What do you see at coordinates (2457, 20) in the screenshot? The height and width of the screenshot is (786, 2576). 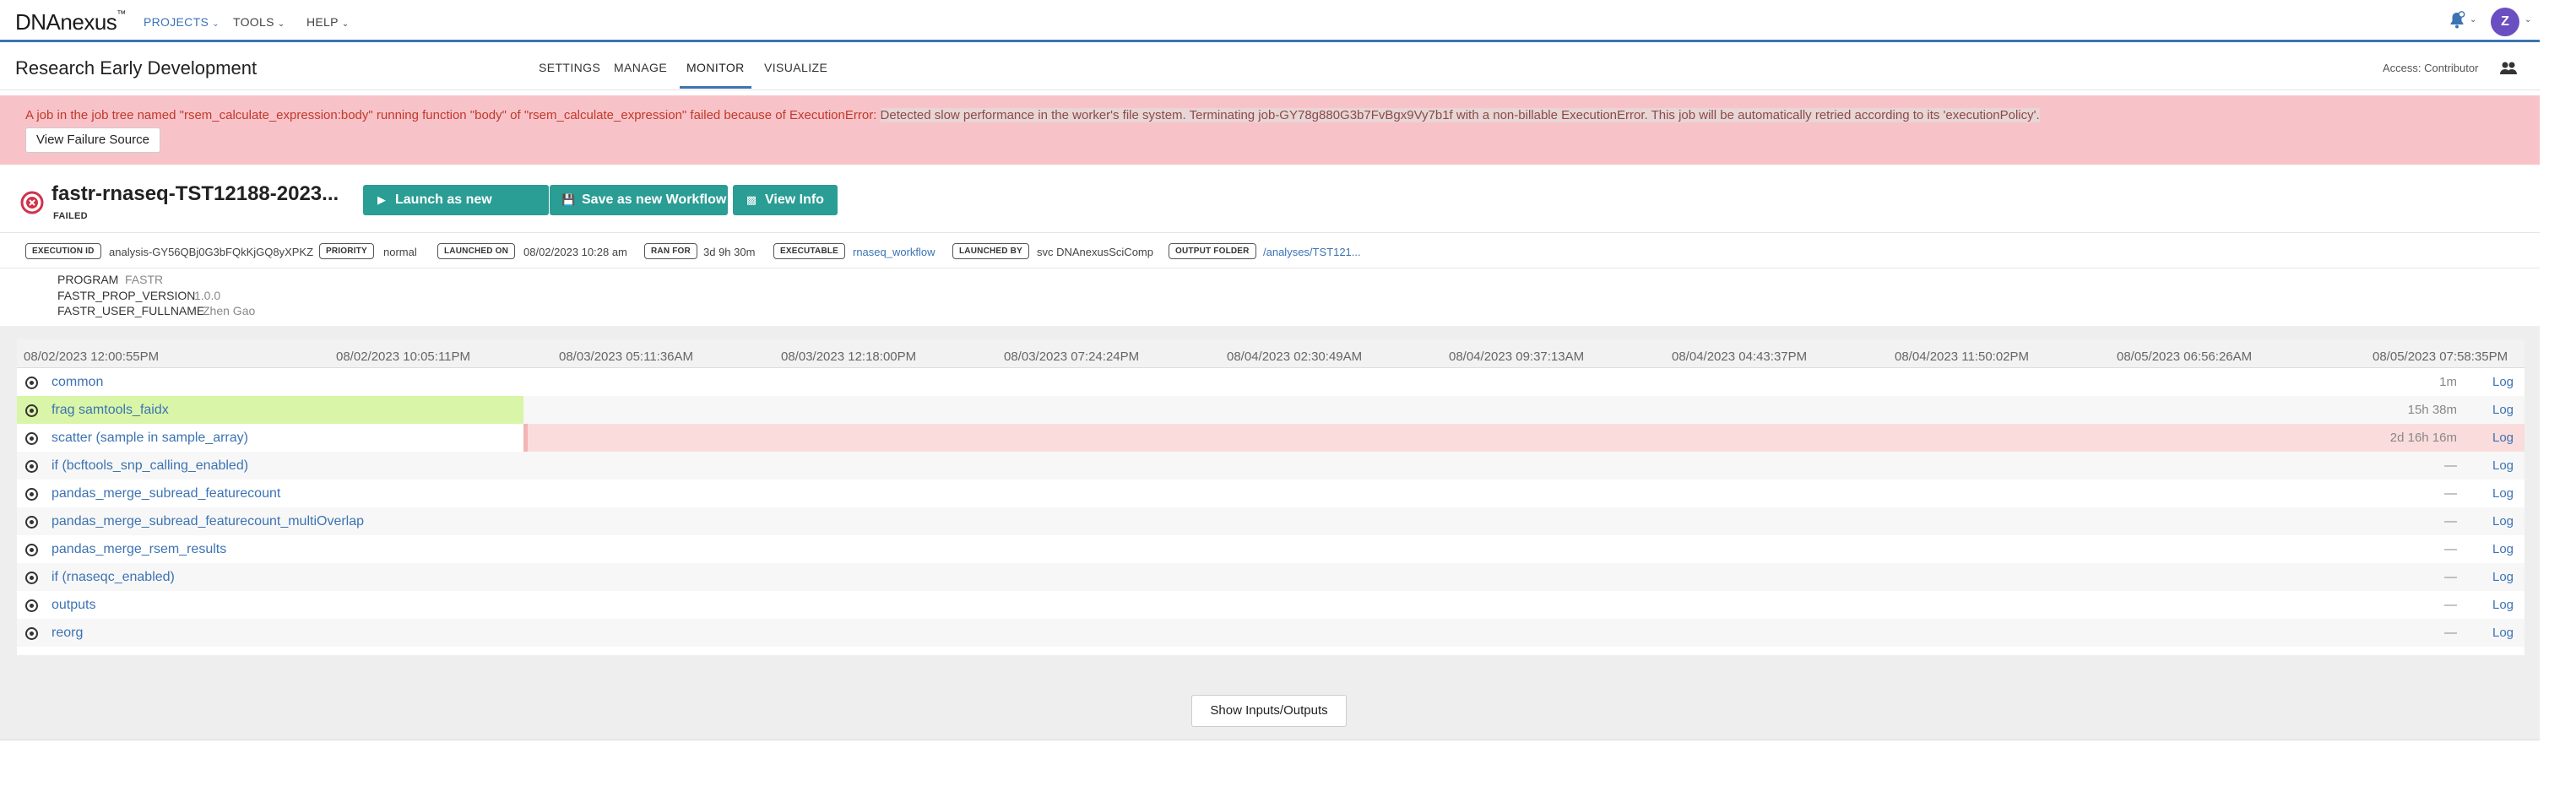 I see `notification-bell-icon` at bounding box center [2457, 20].